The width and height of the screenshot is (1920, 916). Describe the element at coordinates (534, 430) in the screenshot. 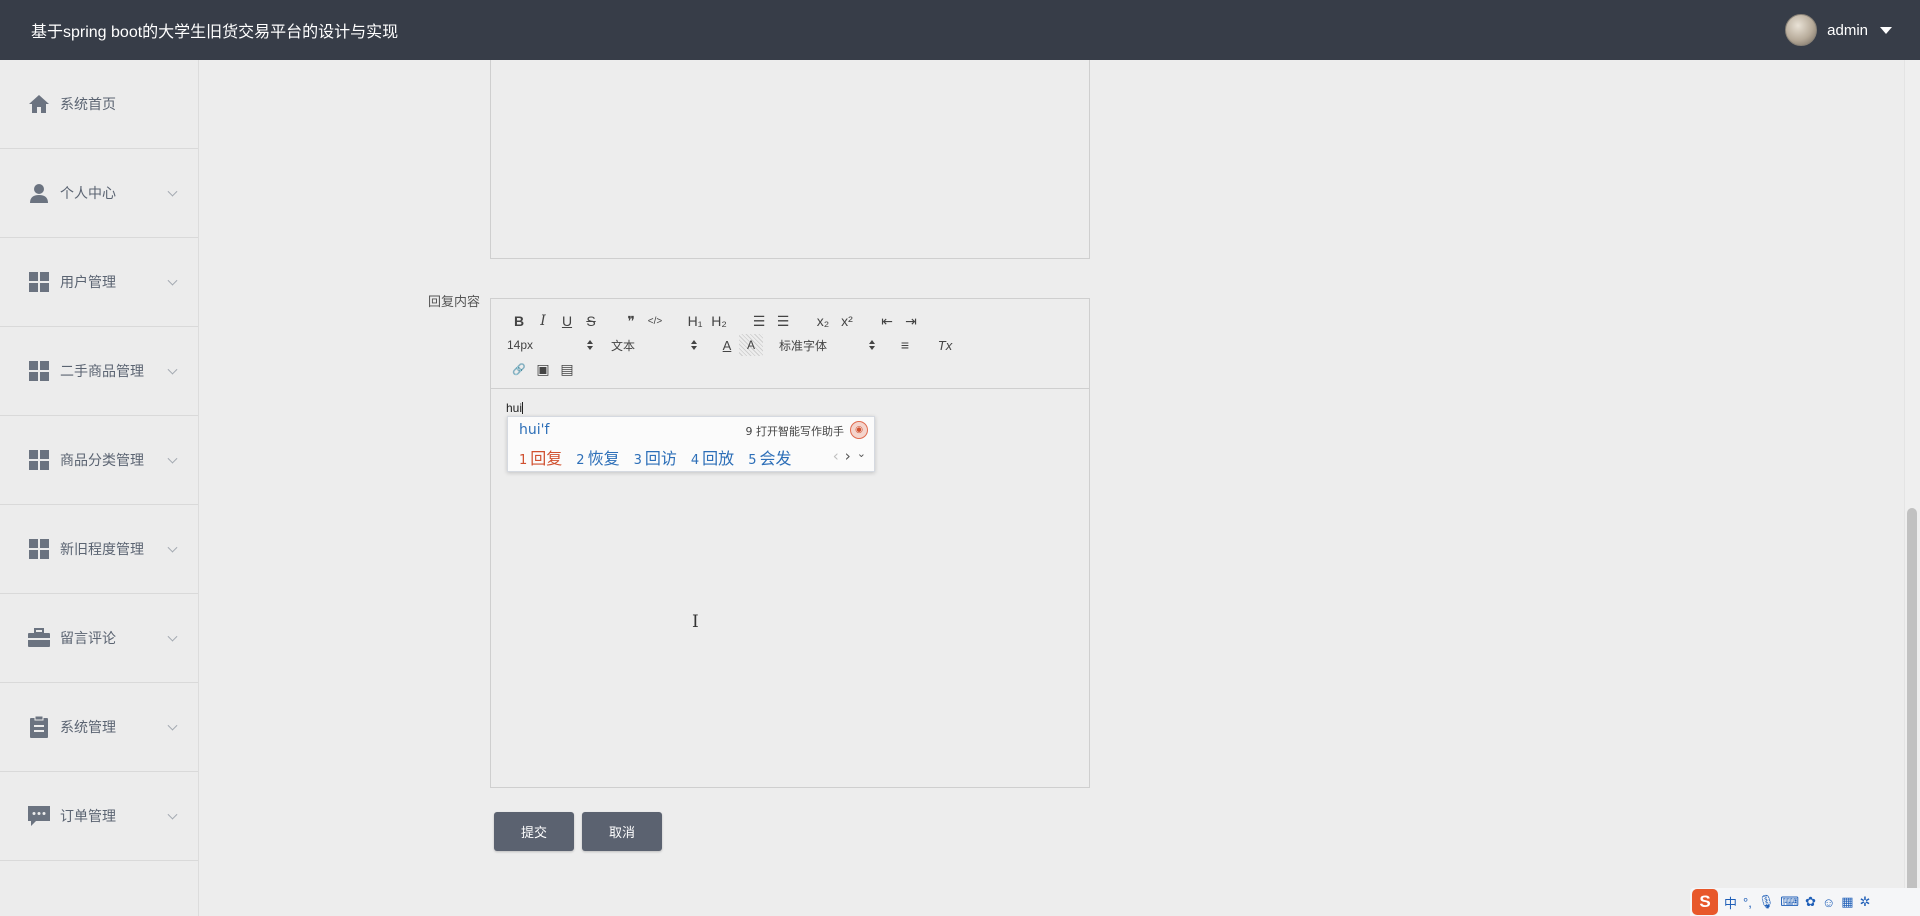

I see `ime-pinyin: hui'f` at that location.